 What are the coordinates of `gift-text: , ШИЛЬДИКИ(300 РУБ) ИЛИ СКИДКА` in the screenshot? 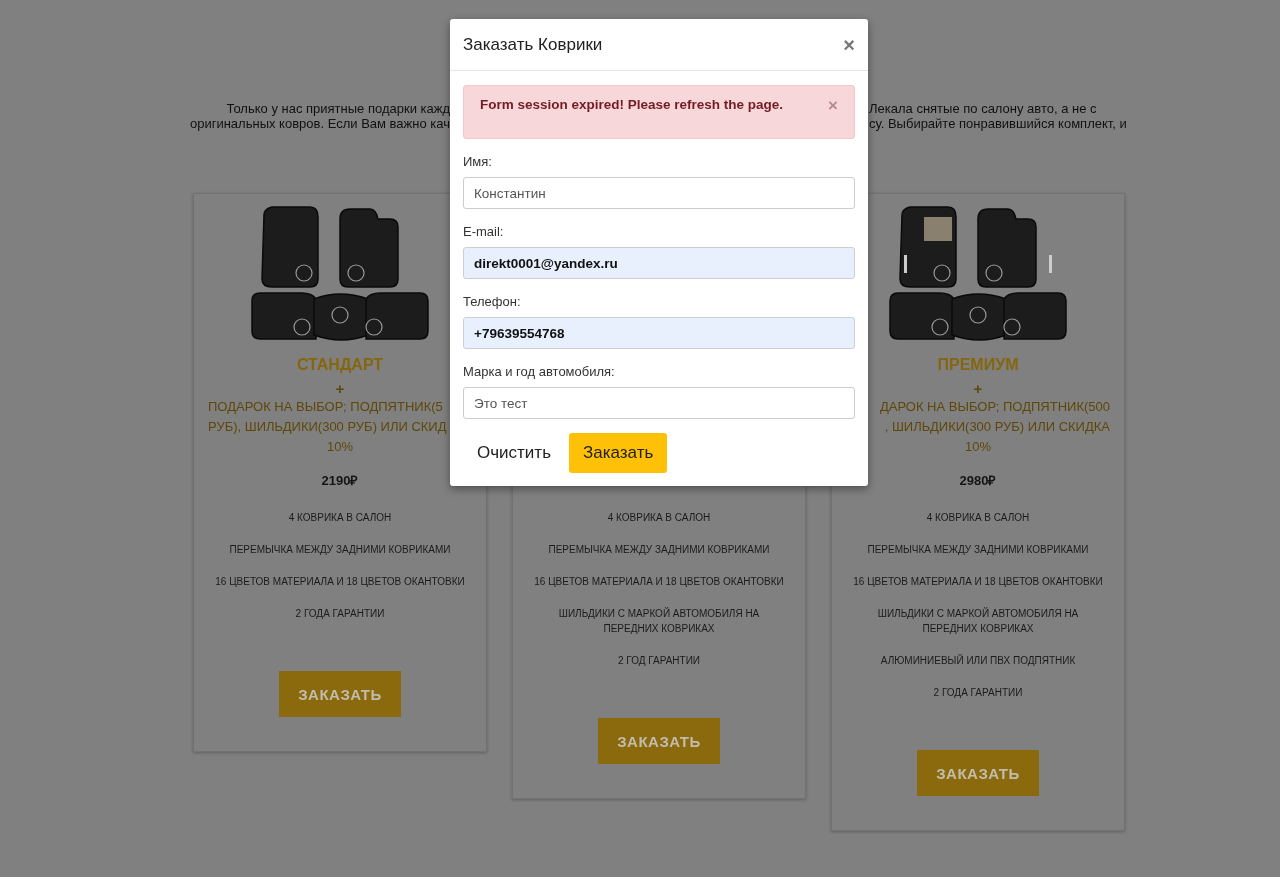 It's located at (997, 427).